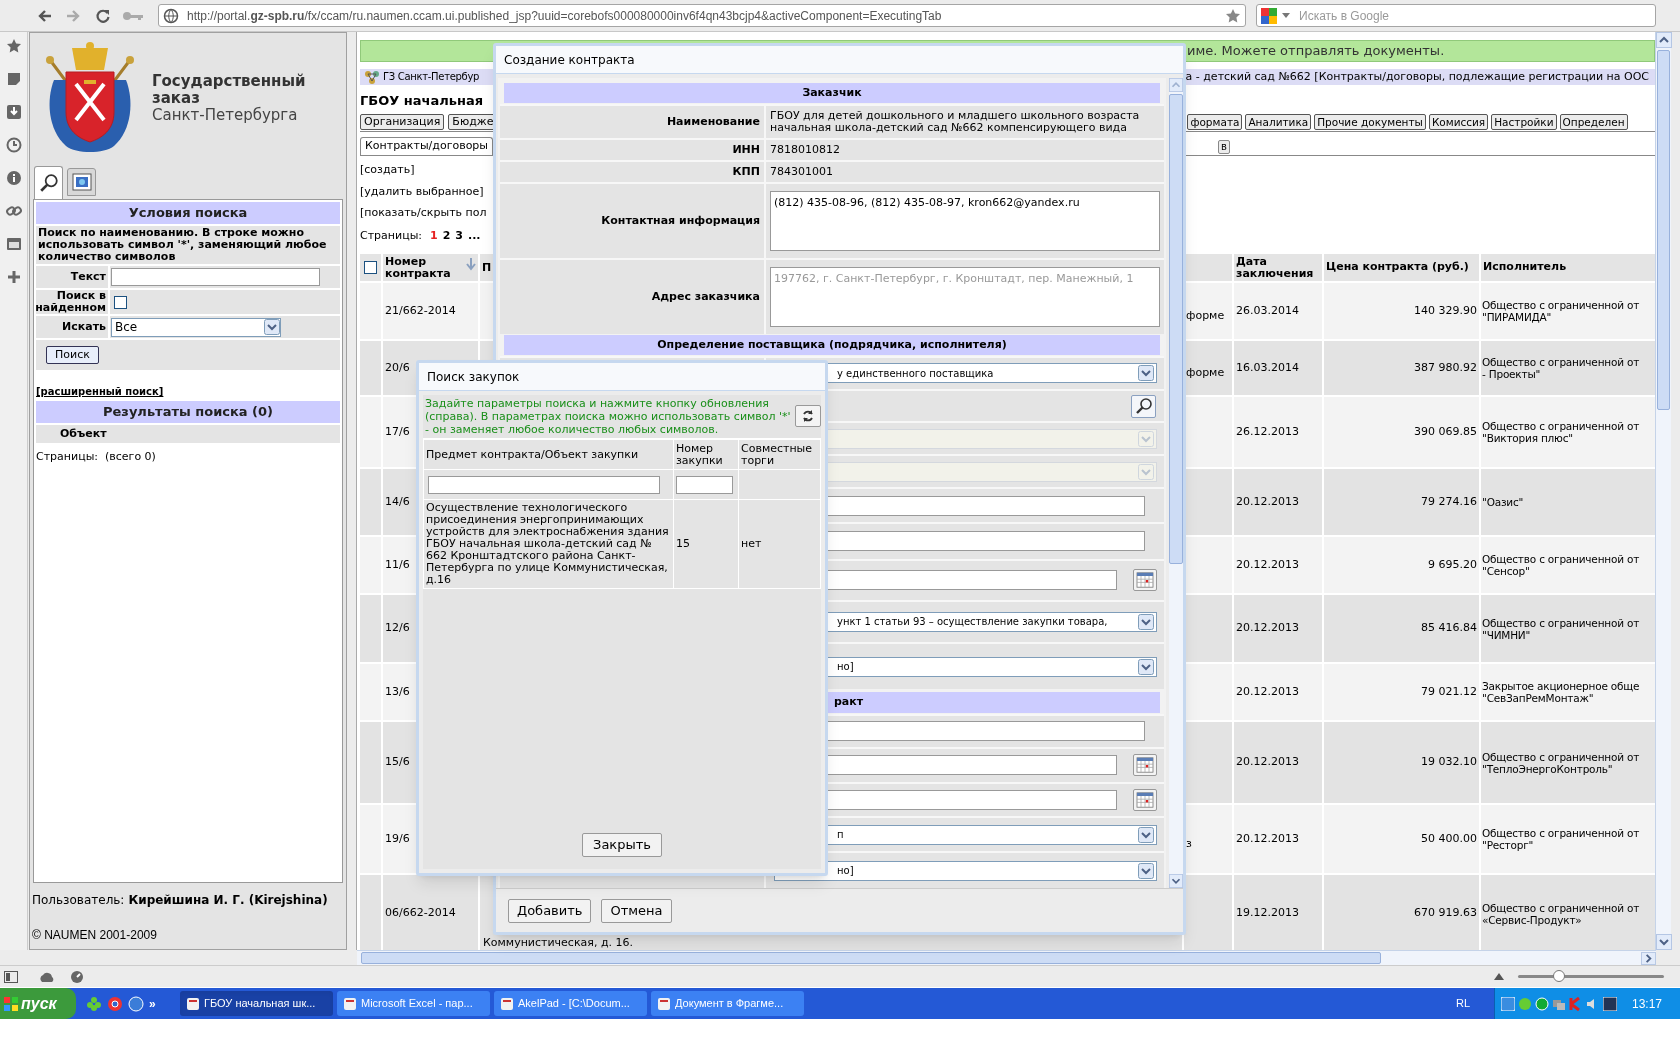 Image resolution: width=1680 pixels, height=1050 pixels. I want to click on scroll-right-icon, so click(1648, 958).